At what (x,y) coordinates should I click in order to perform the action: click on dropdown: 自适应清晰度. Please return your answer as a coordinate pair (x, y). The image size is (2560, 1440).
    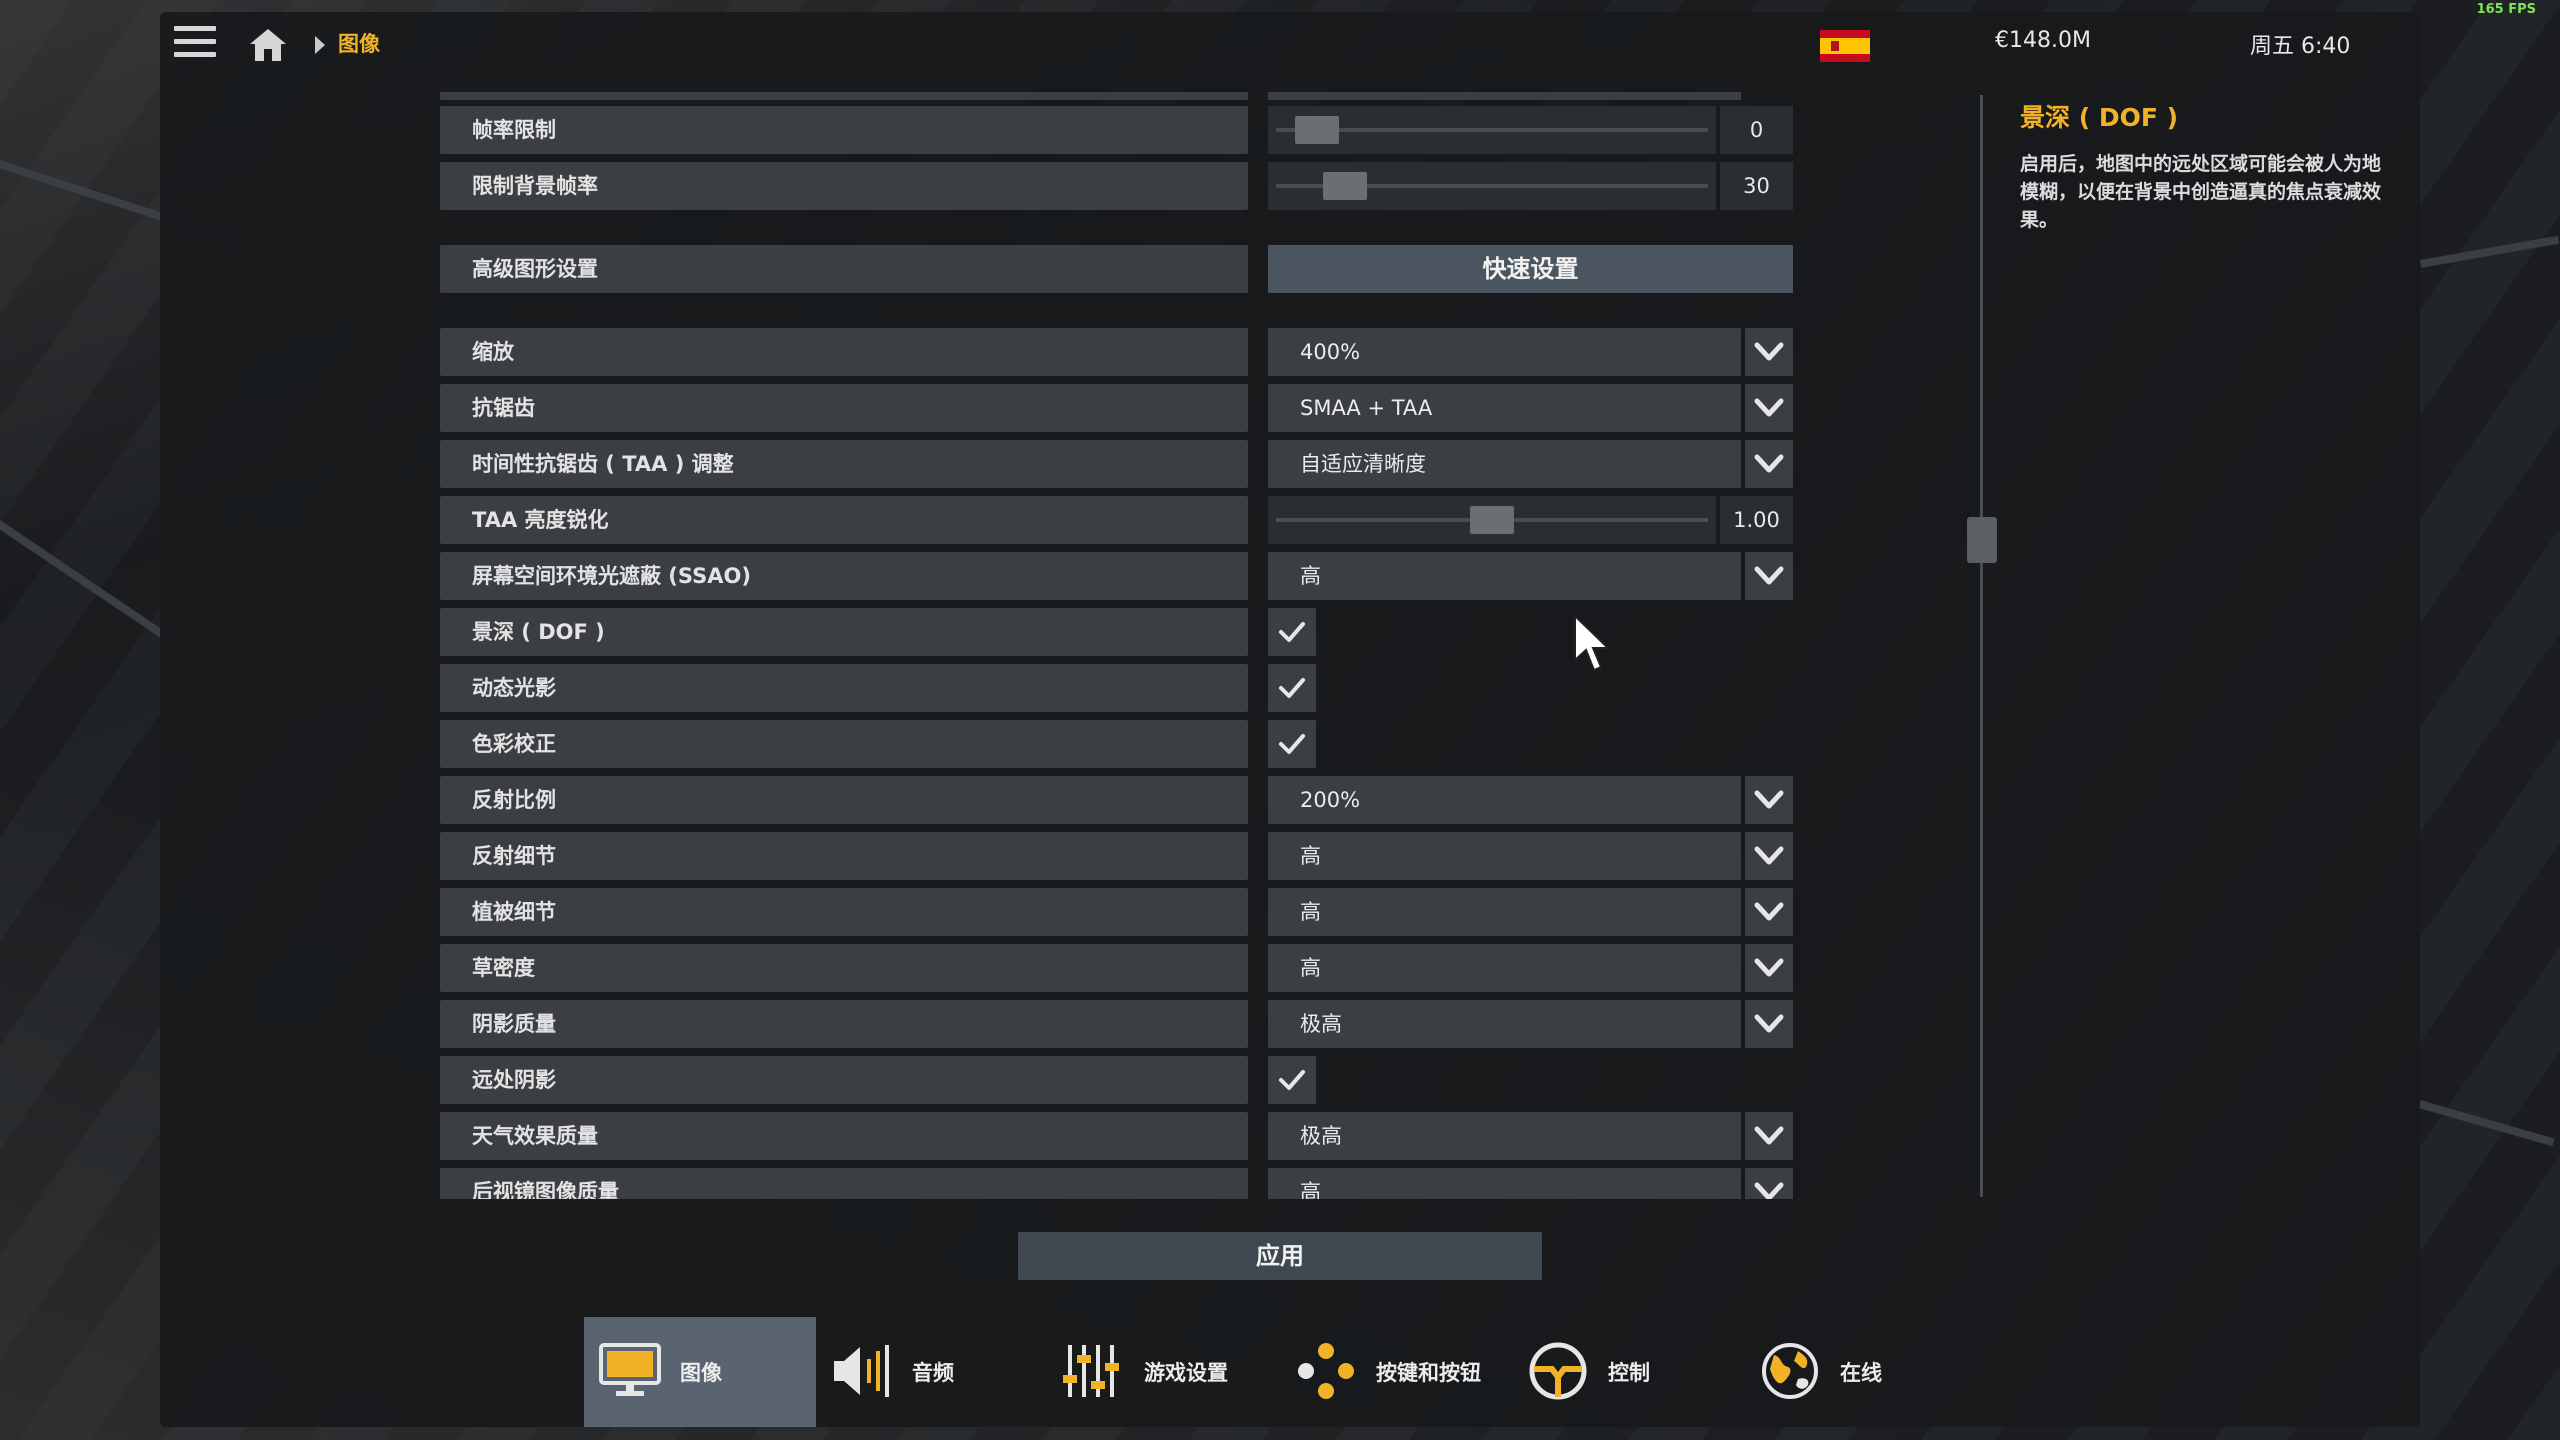
    Looking at the image, I should click on (1530, 464).